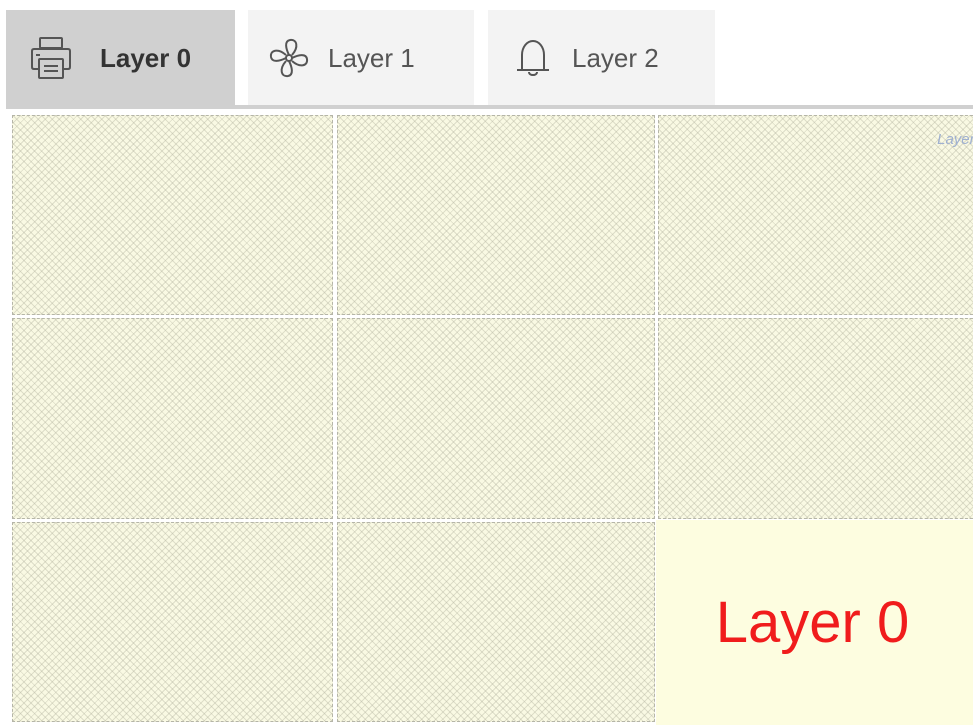  I want to click on tab-layer-1: Layer 1, so click(361, 58).